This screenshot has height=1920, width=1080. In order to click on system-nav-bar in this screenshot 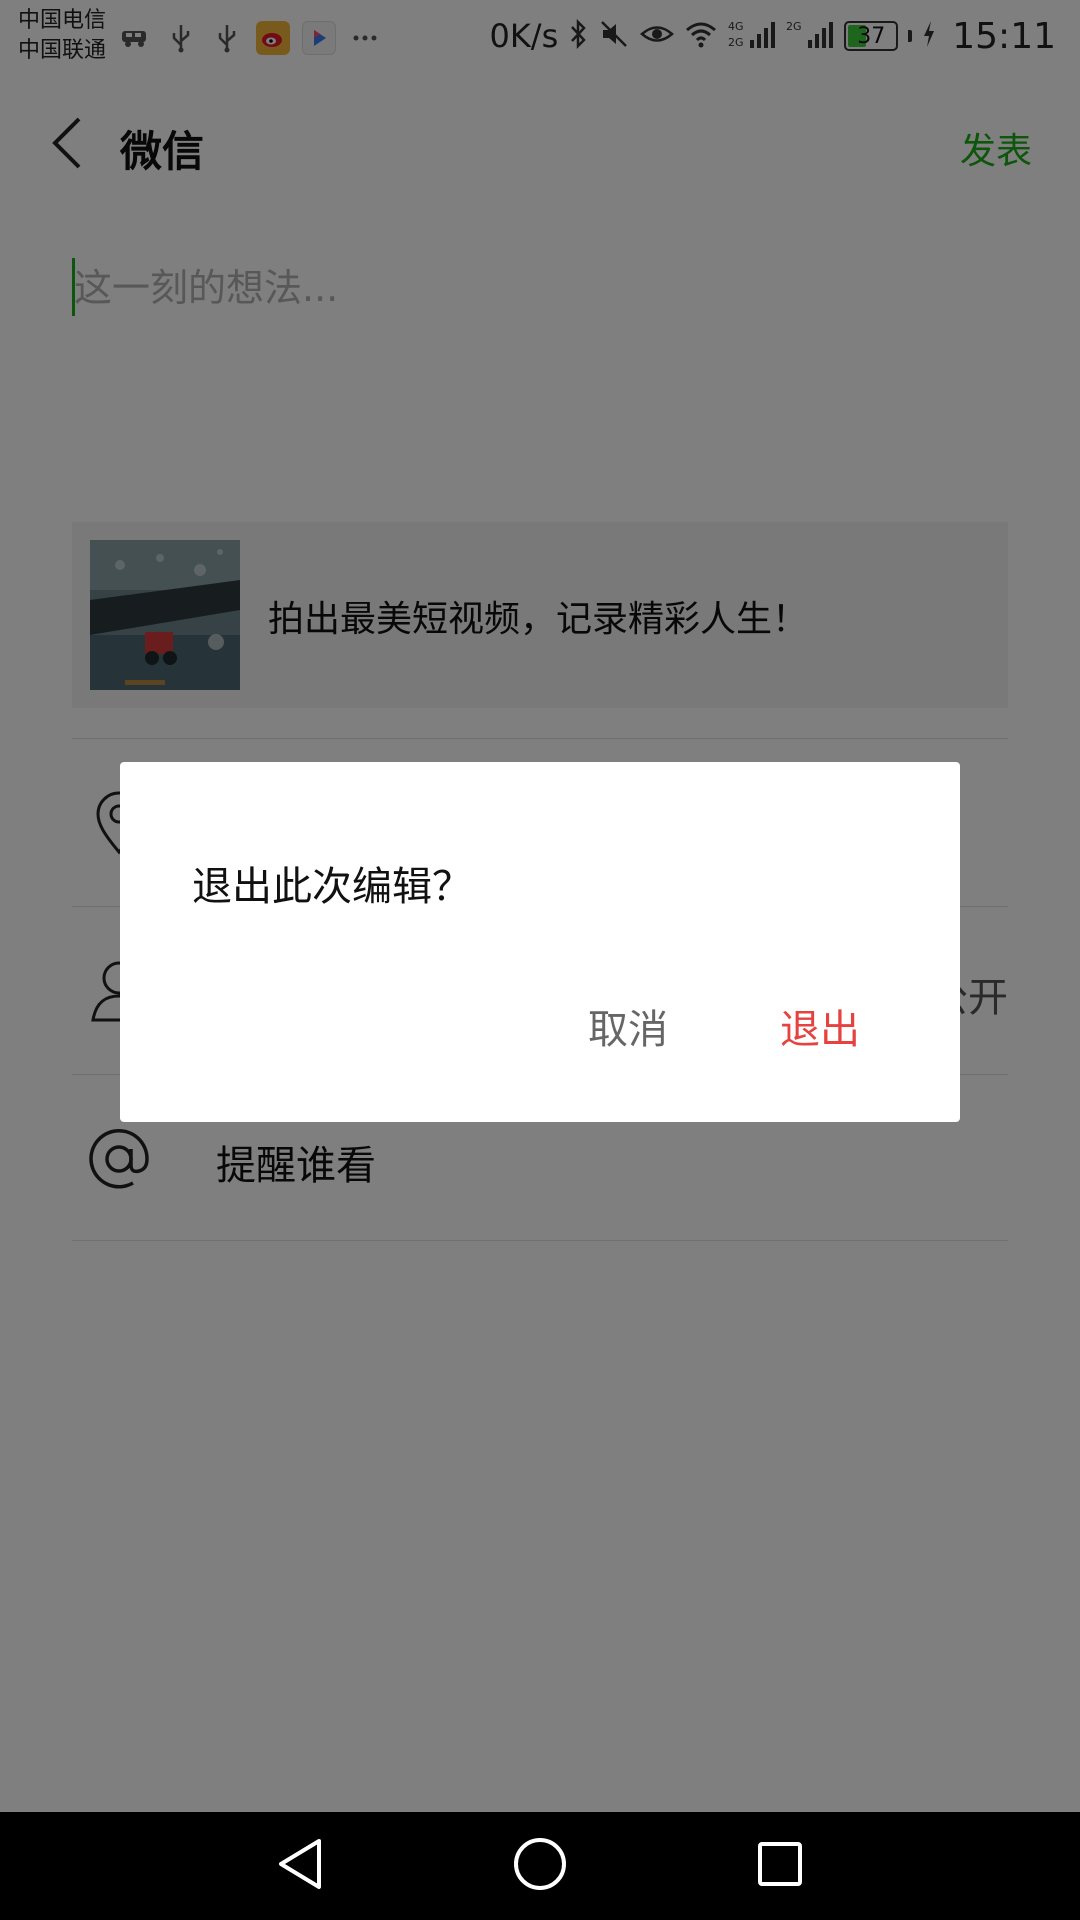, I will do `click(540, 1866)`.